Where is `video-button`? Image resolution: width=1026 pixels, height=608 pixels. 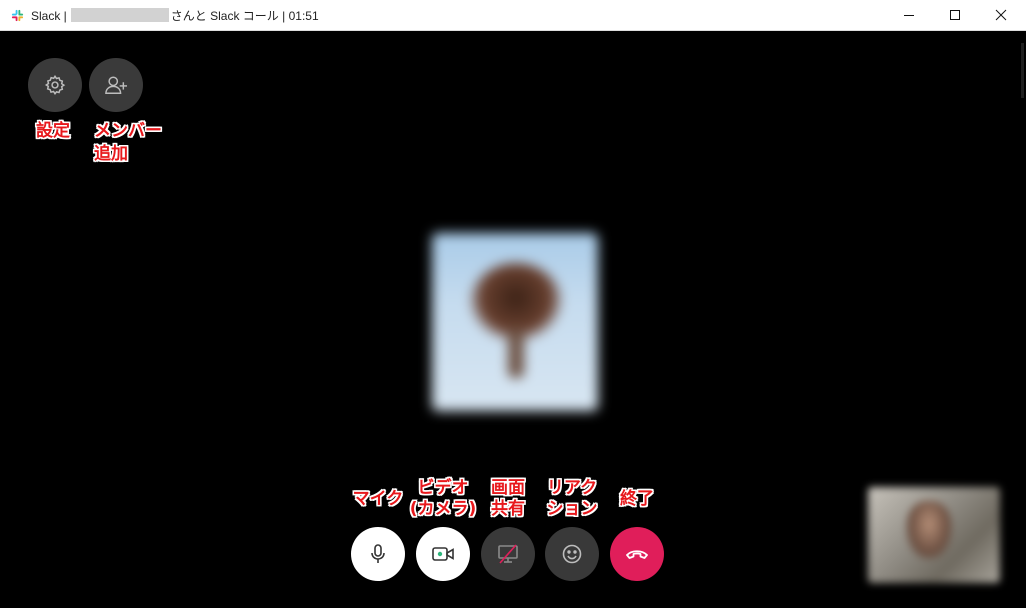 video-button is located at coordinates (443, 554).